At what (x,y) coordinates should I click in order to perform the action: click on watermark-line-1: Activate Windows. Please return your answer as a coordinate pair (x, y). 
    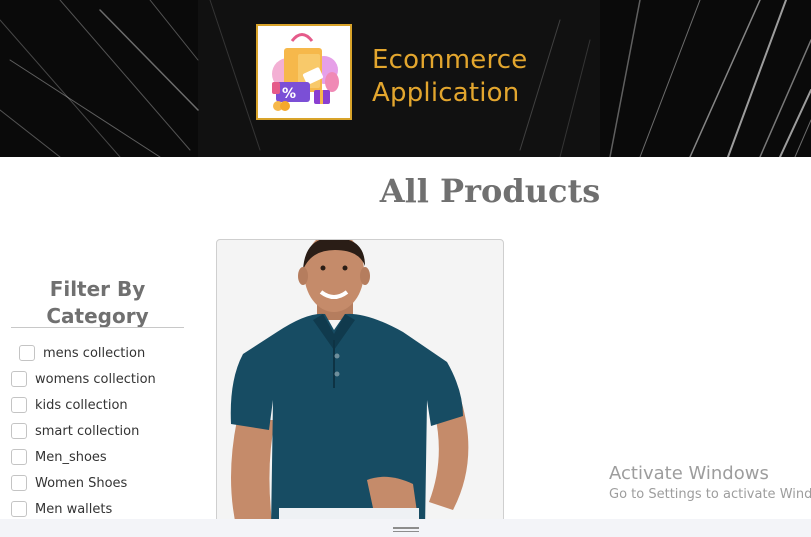
    Looking at the image, I should click on (689, 473).